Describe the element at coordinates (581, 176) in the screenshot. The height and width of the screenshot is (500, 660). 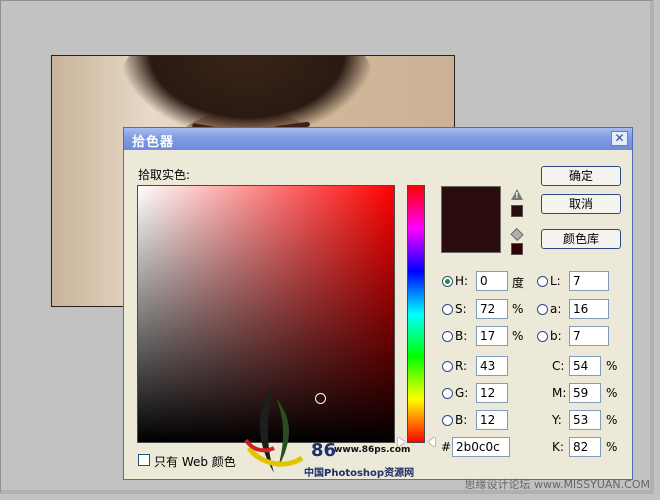
I see `ok-button: 确定` at that location.